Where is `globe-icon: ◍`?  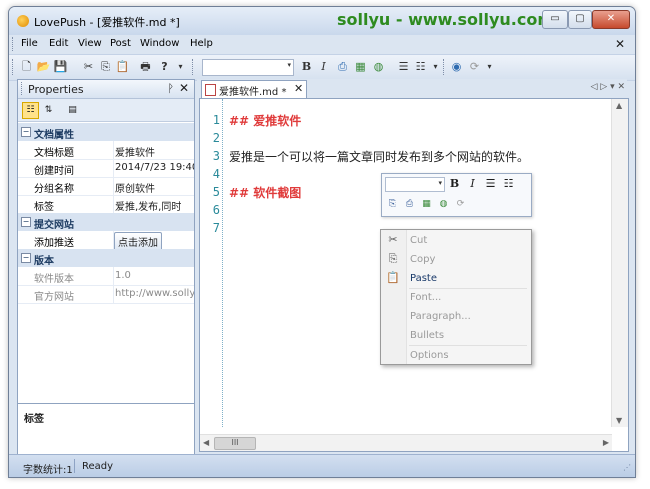 globe-icon: ◍ is located at coordinates (378, 67).